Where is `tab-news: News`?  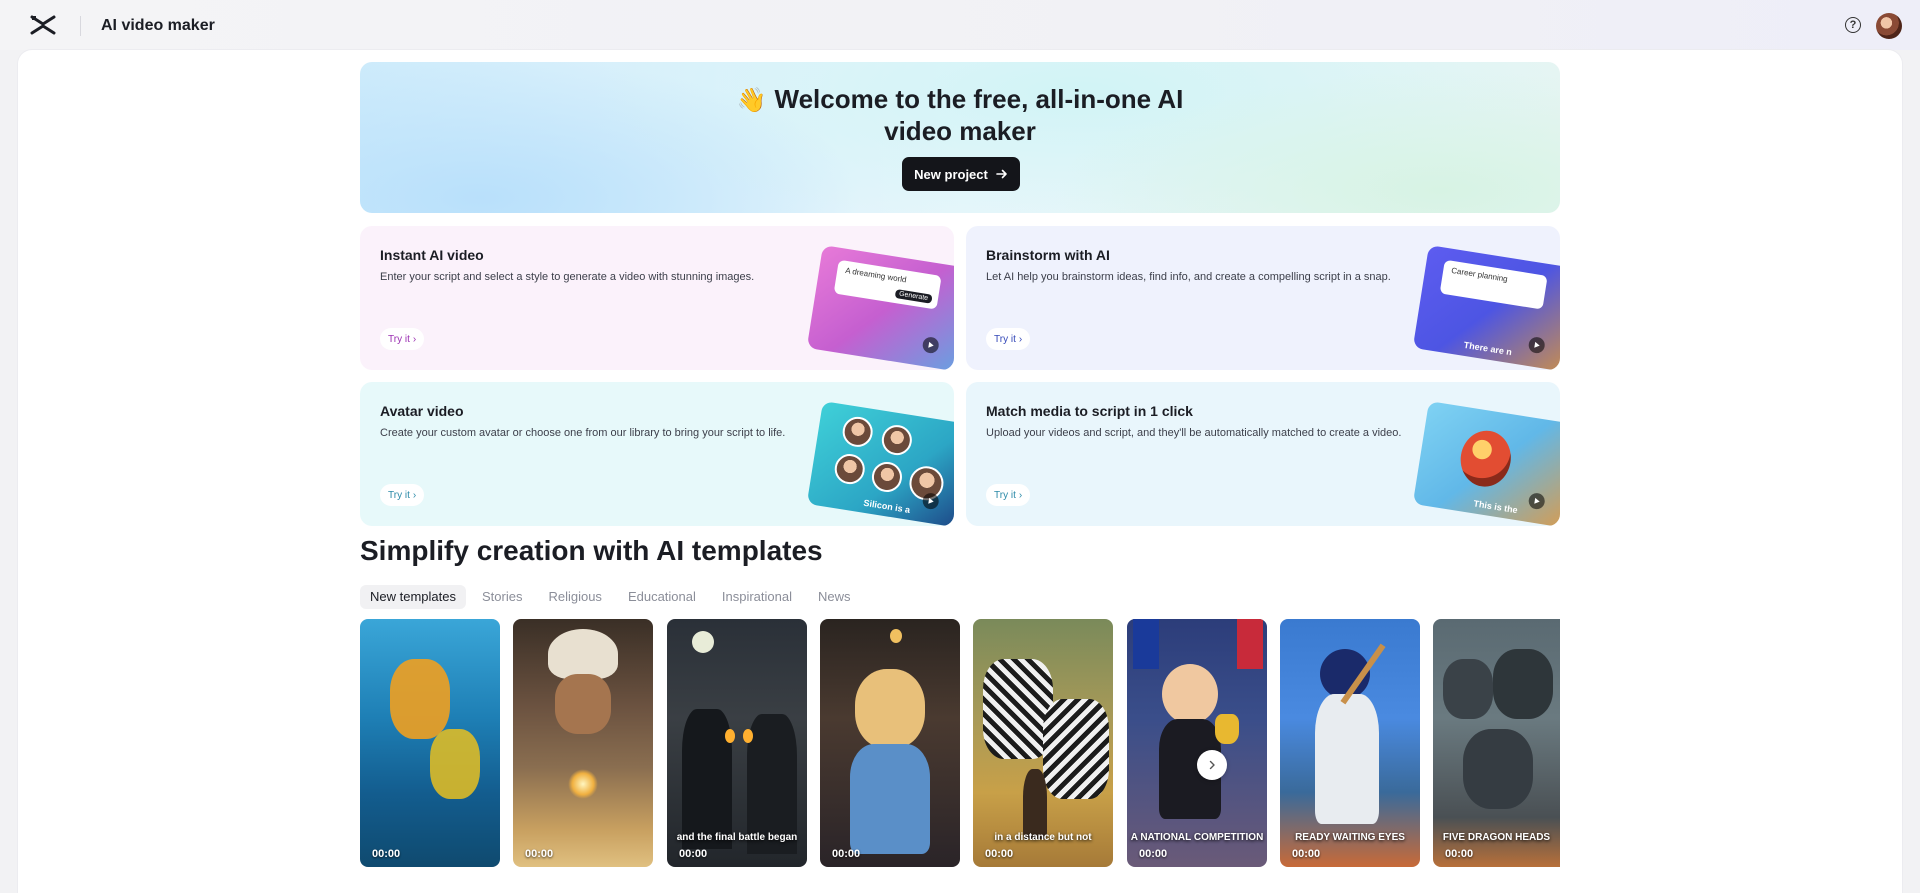 tab-news: News is located at coordinates (834, 597).